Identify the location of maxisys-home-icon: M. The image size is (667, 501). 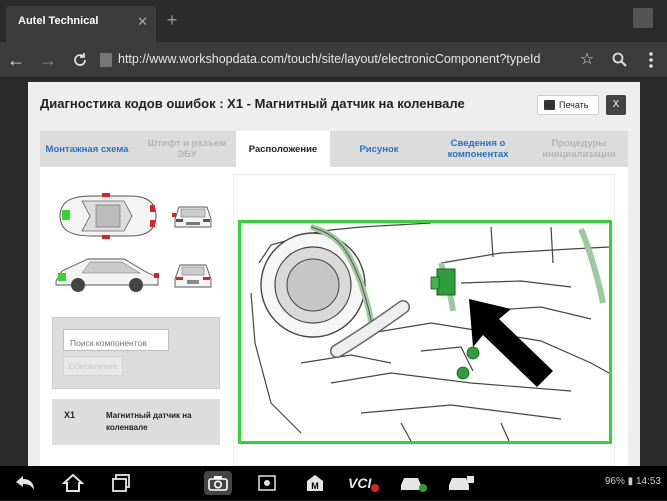
(315, 483).